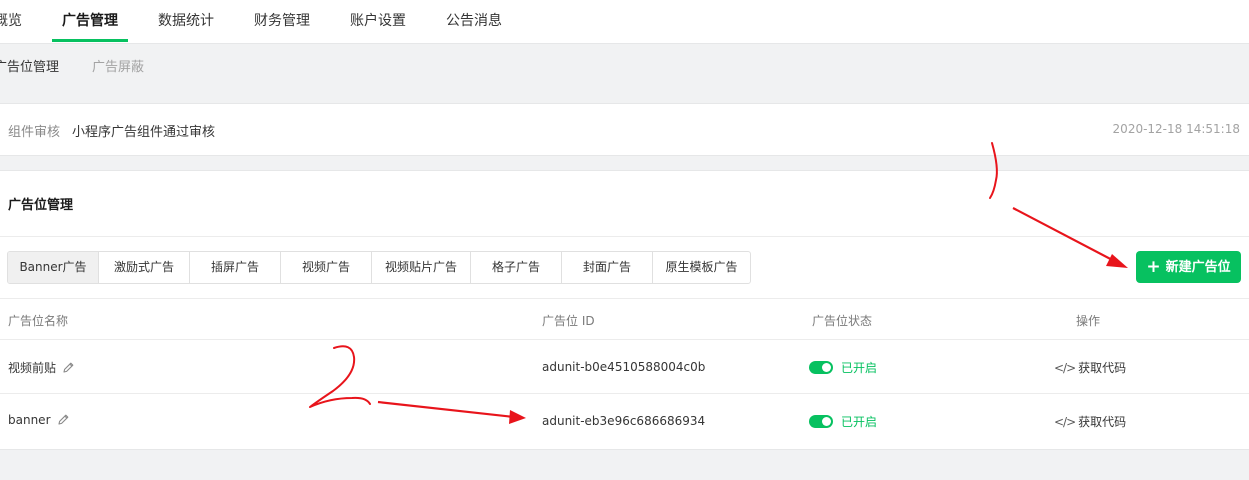 The height and width of the screenshot is (480, 1249). What do you see at coordinates (701, 267) in the screenshot?
I see `ad-type-tab-native-template: 原生模板广告` at bounding box center [701, 267].